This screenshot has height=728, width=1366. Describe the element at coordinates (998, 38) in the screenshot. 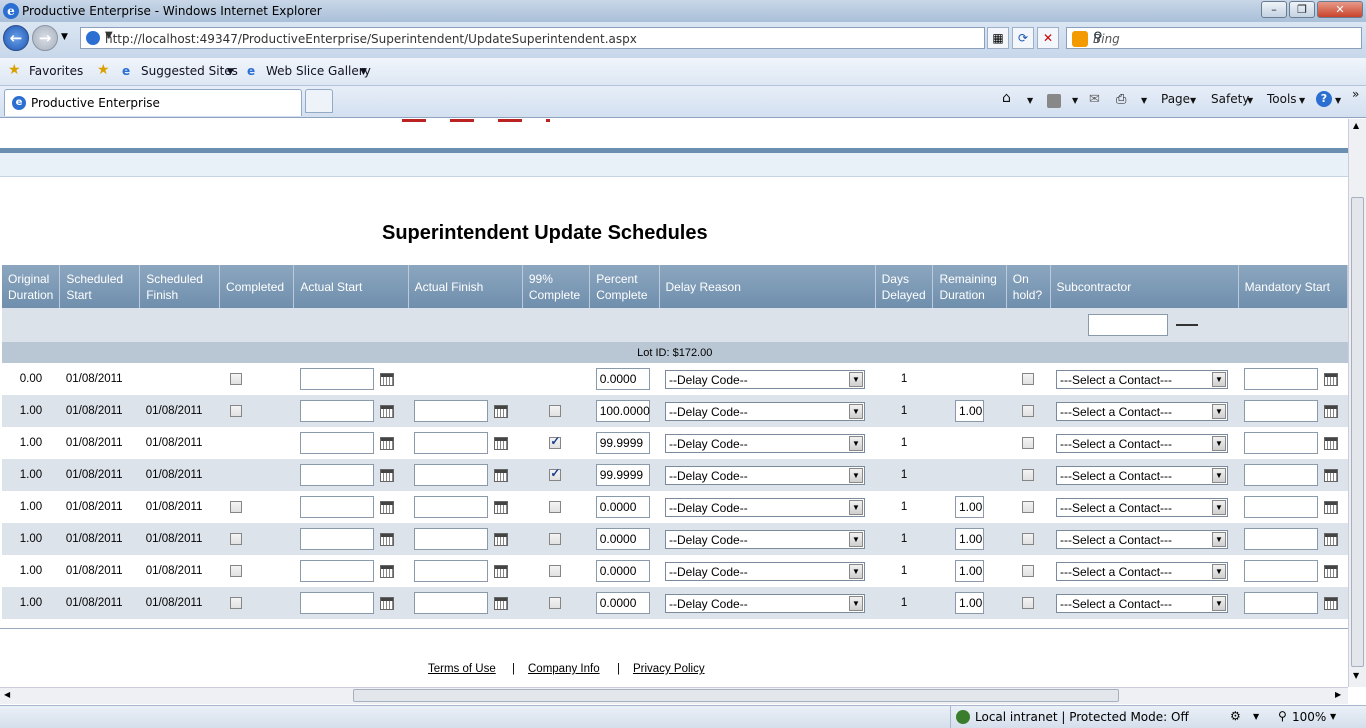

I see `compatibility-view-button: ▦` at that location.